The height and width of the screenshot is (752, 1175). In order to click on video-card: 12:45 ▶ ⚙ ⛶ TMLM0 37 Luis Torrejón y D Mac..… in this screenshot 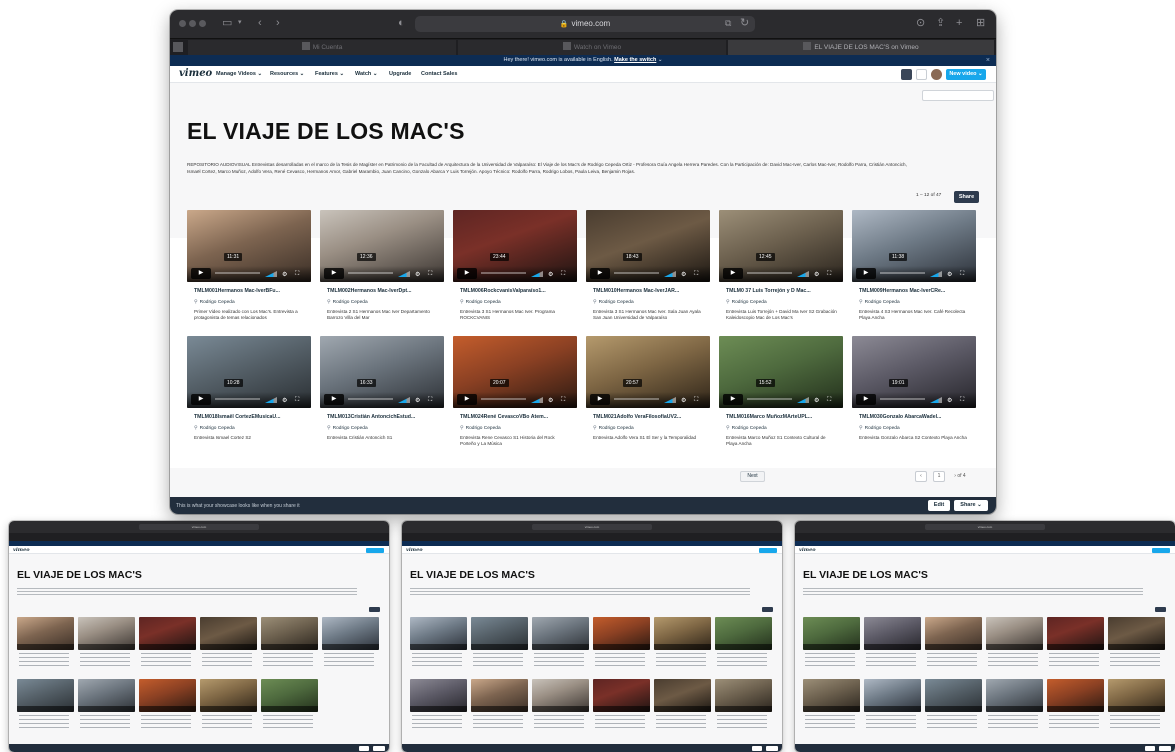, I will do `click(781, 267)`.